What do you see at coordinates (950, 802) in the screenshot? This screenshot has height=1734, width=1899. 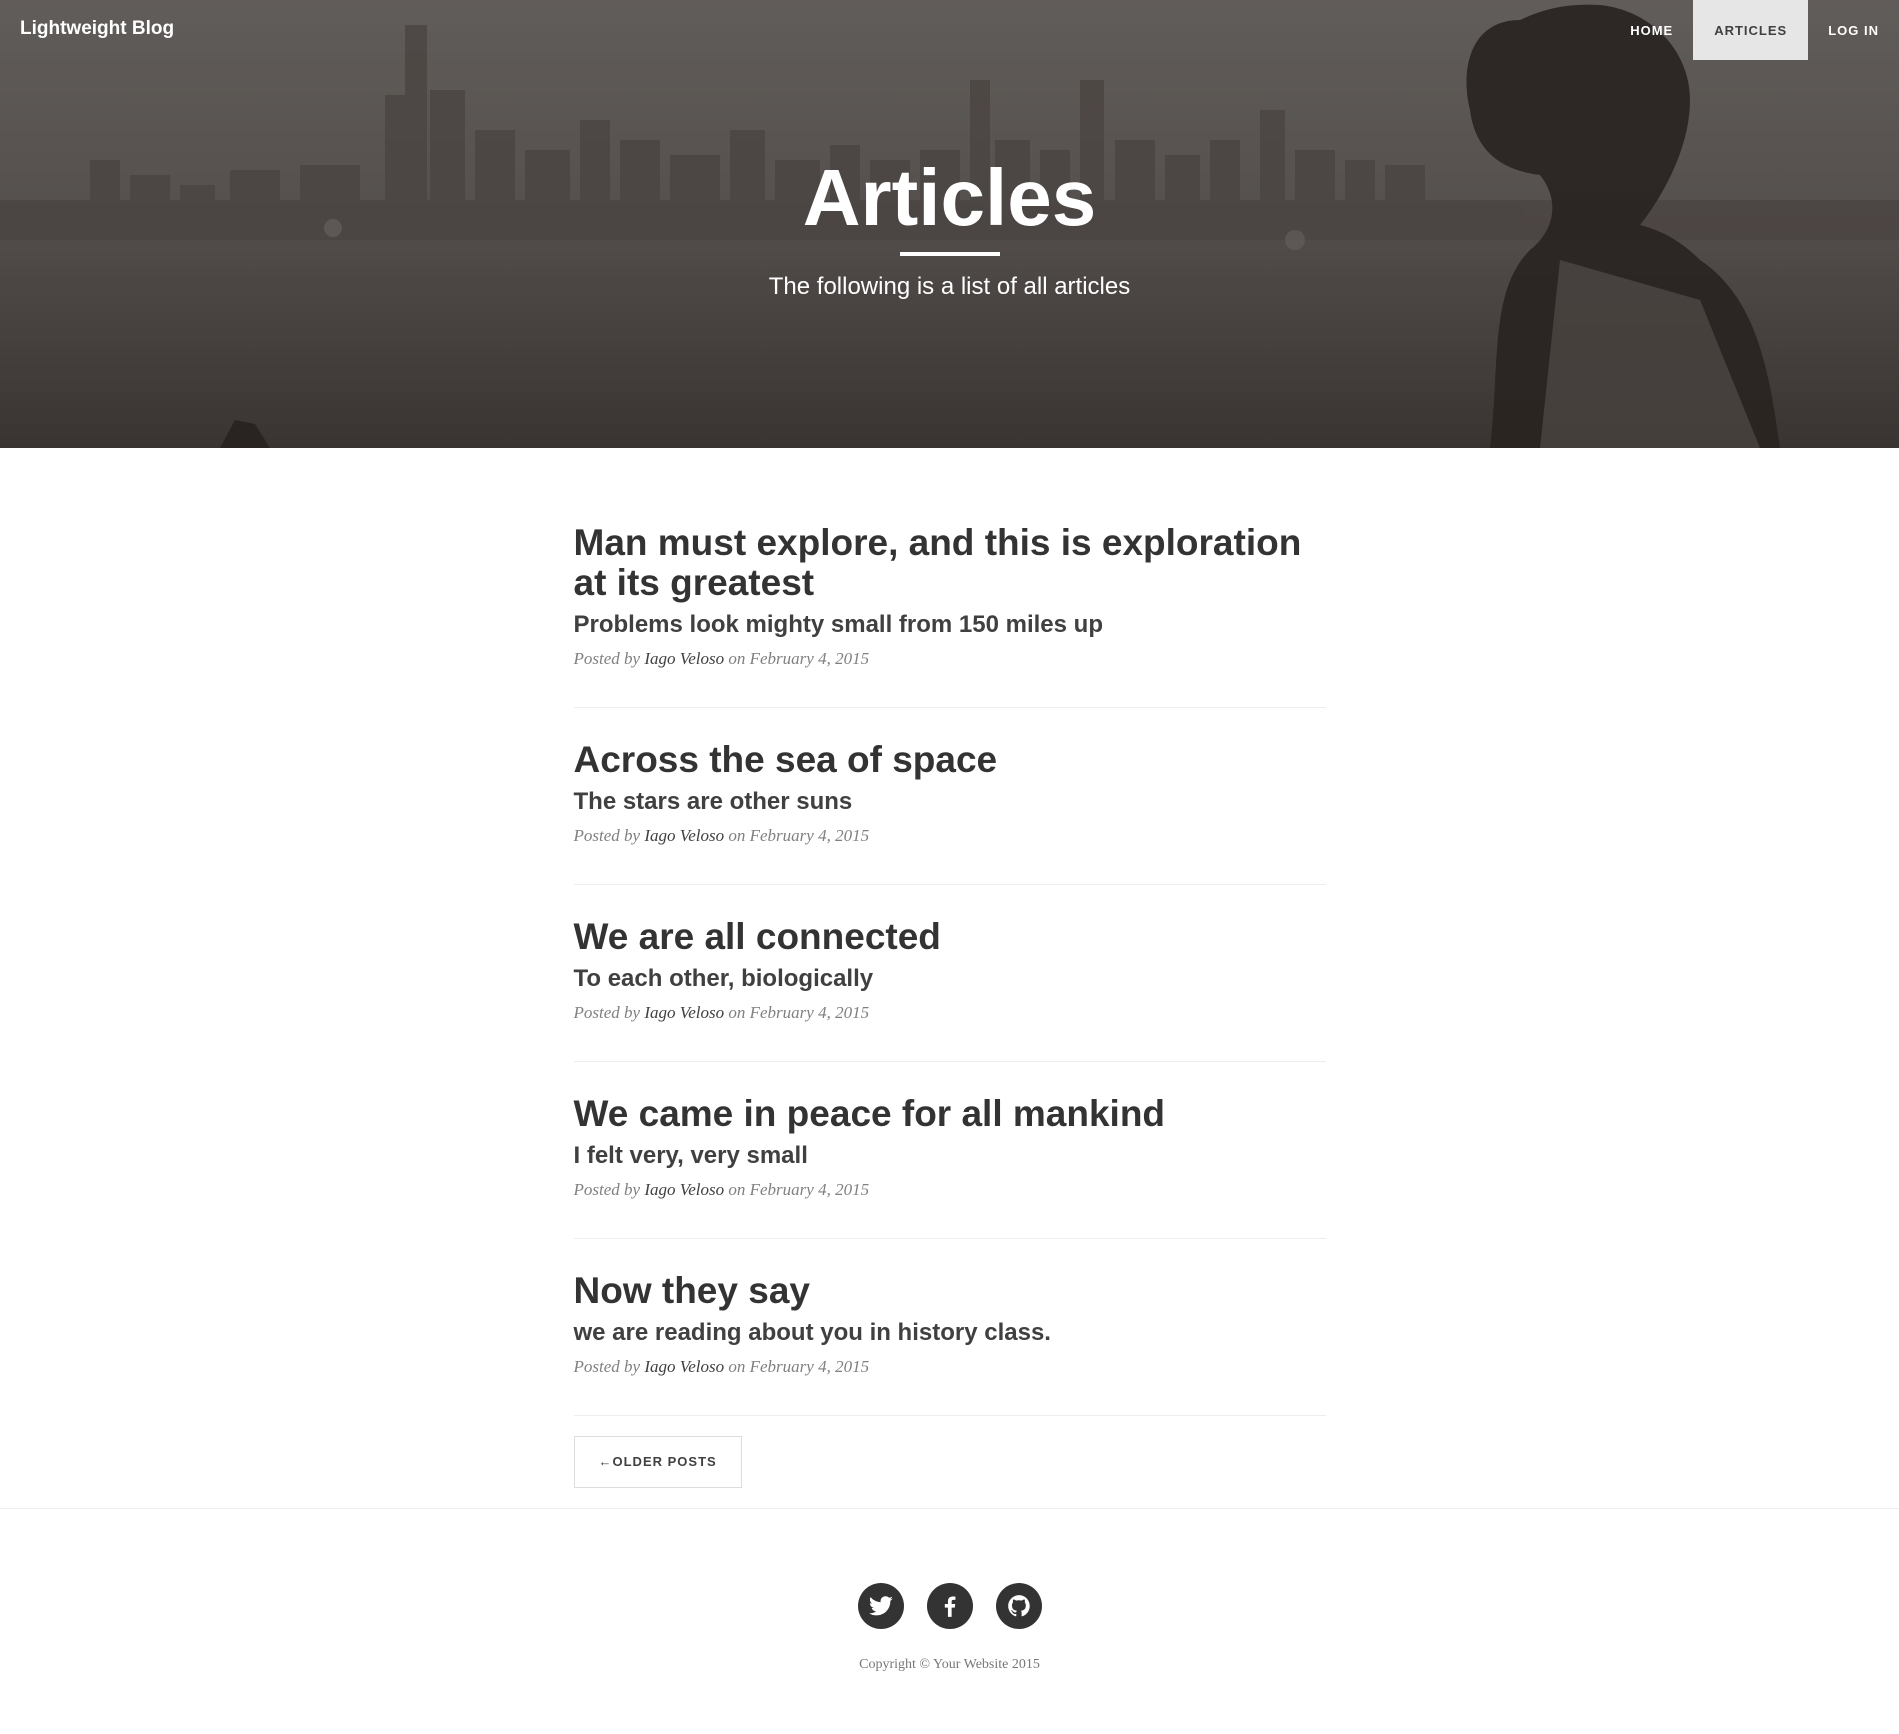 I see `post-subtitle: The stars are other suns` at bounding box center [950, 802].